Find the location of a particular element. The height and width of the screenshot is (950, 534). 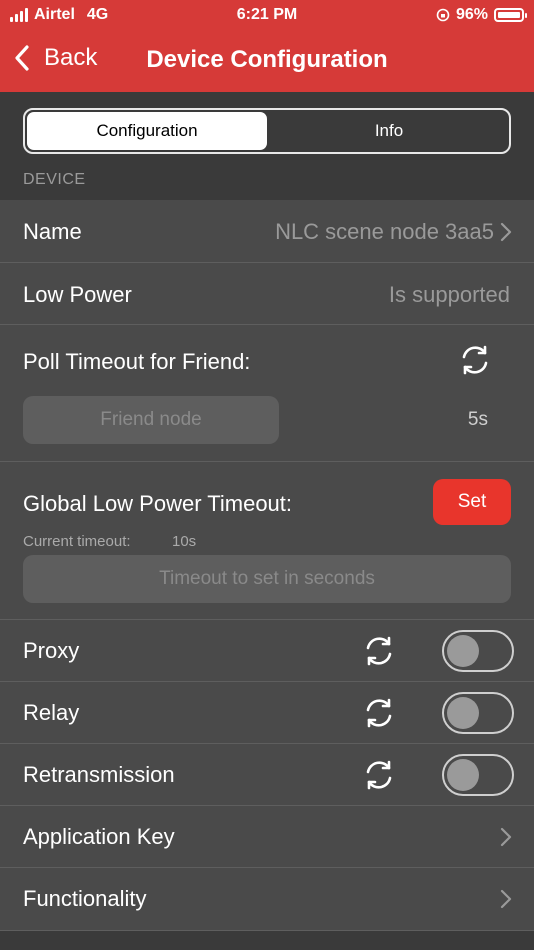

page-title: Device Configuration is located at coordinates (267, 59).